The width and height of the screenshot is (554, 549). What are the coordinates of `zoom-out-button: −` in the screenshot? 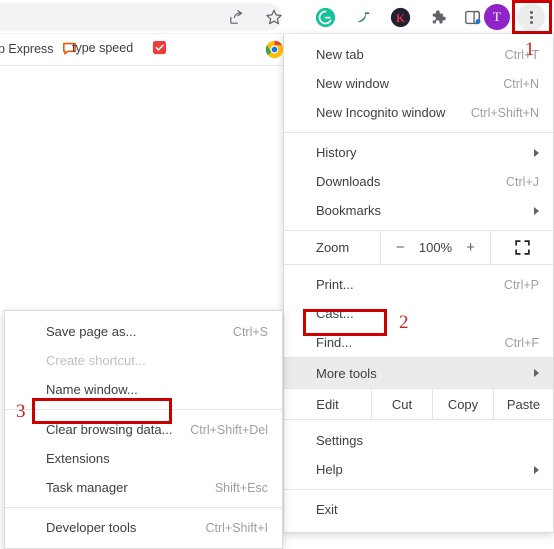 It's located at (400, 247).